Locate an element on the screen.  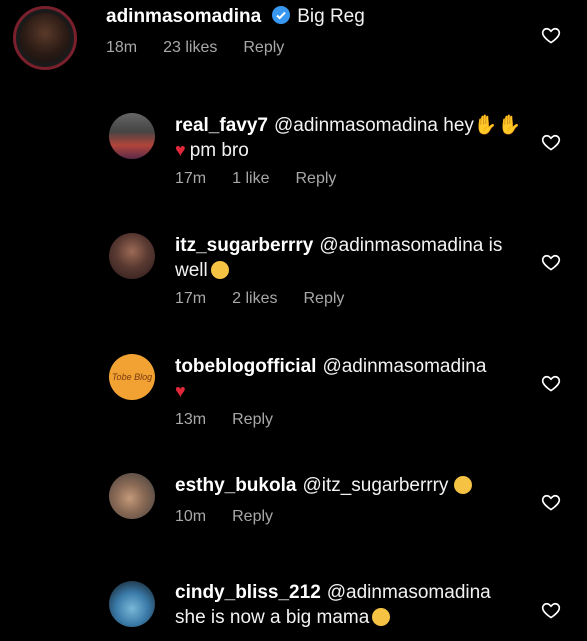
pleading-face-emoji is located at coordinates (219, 270).